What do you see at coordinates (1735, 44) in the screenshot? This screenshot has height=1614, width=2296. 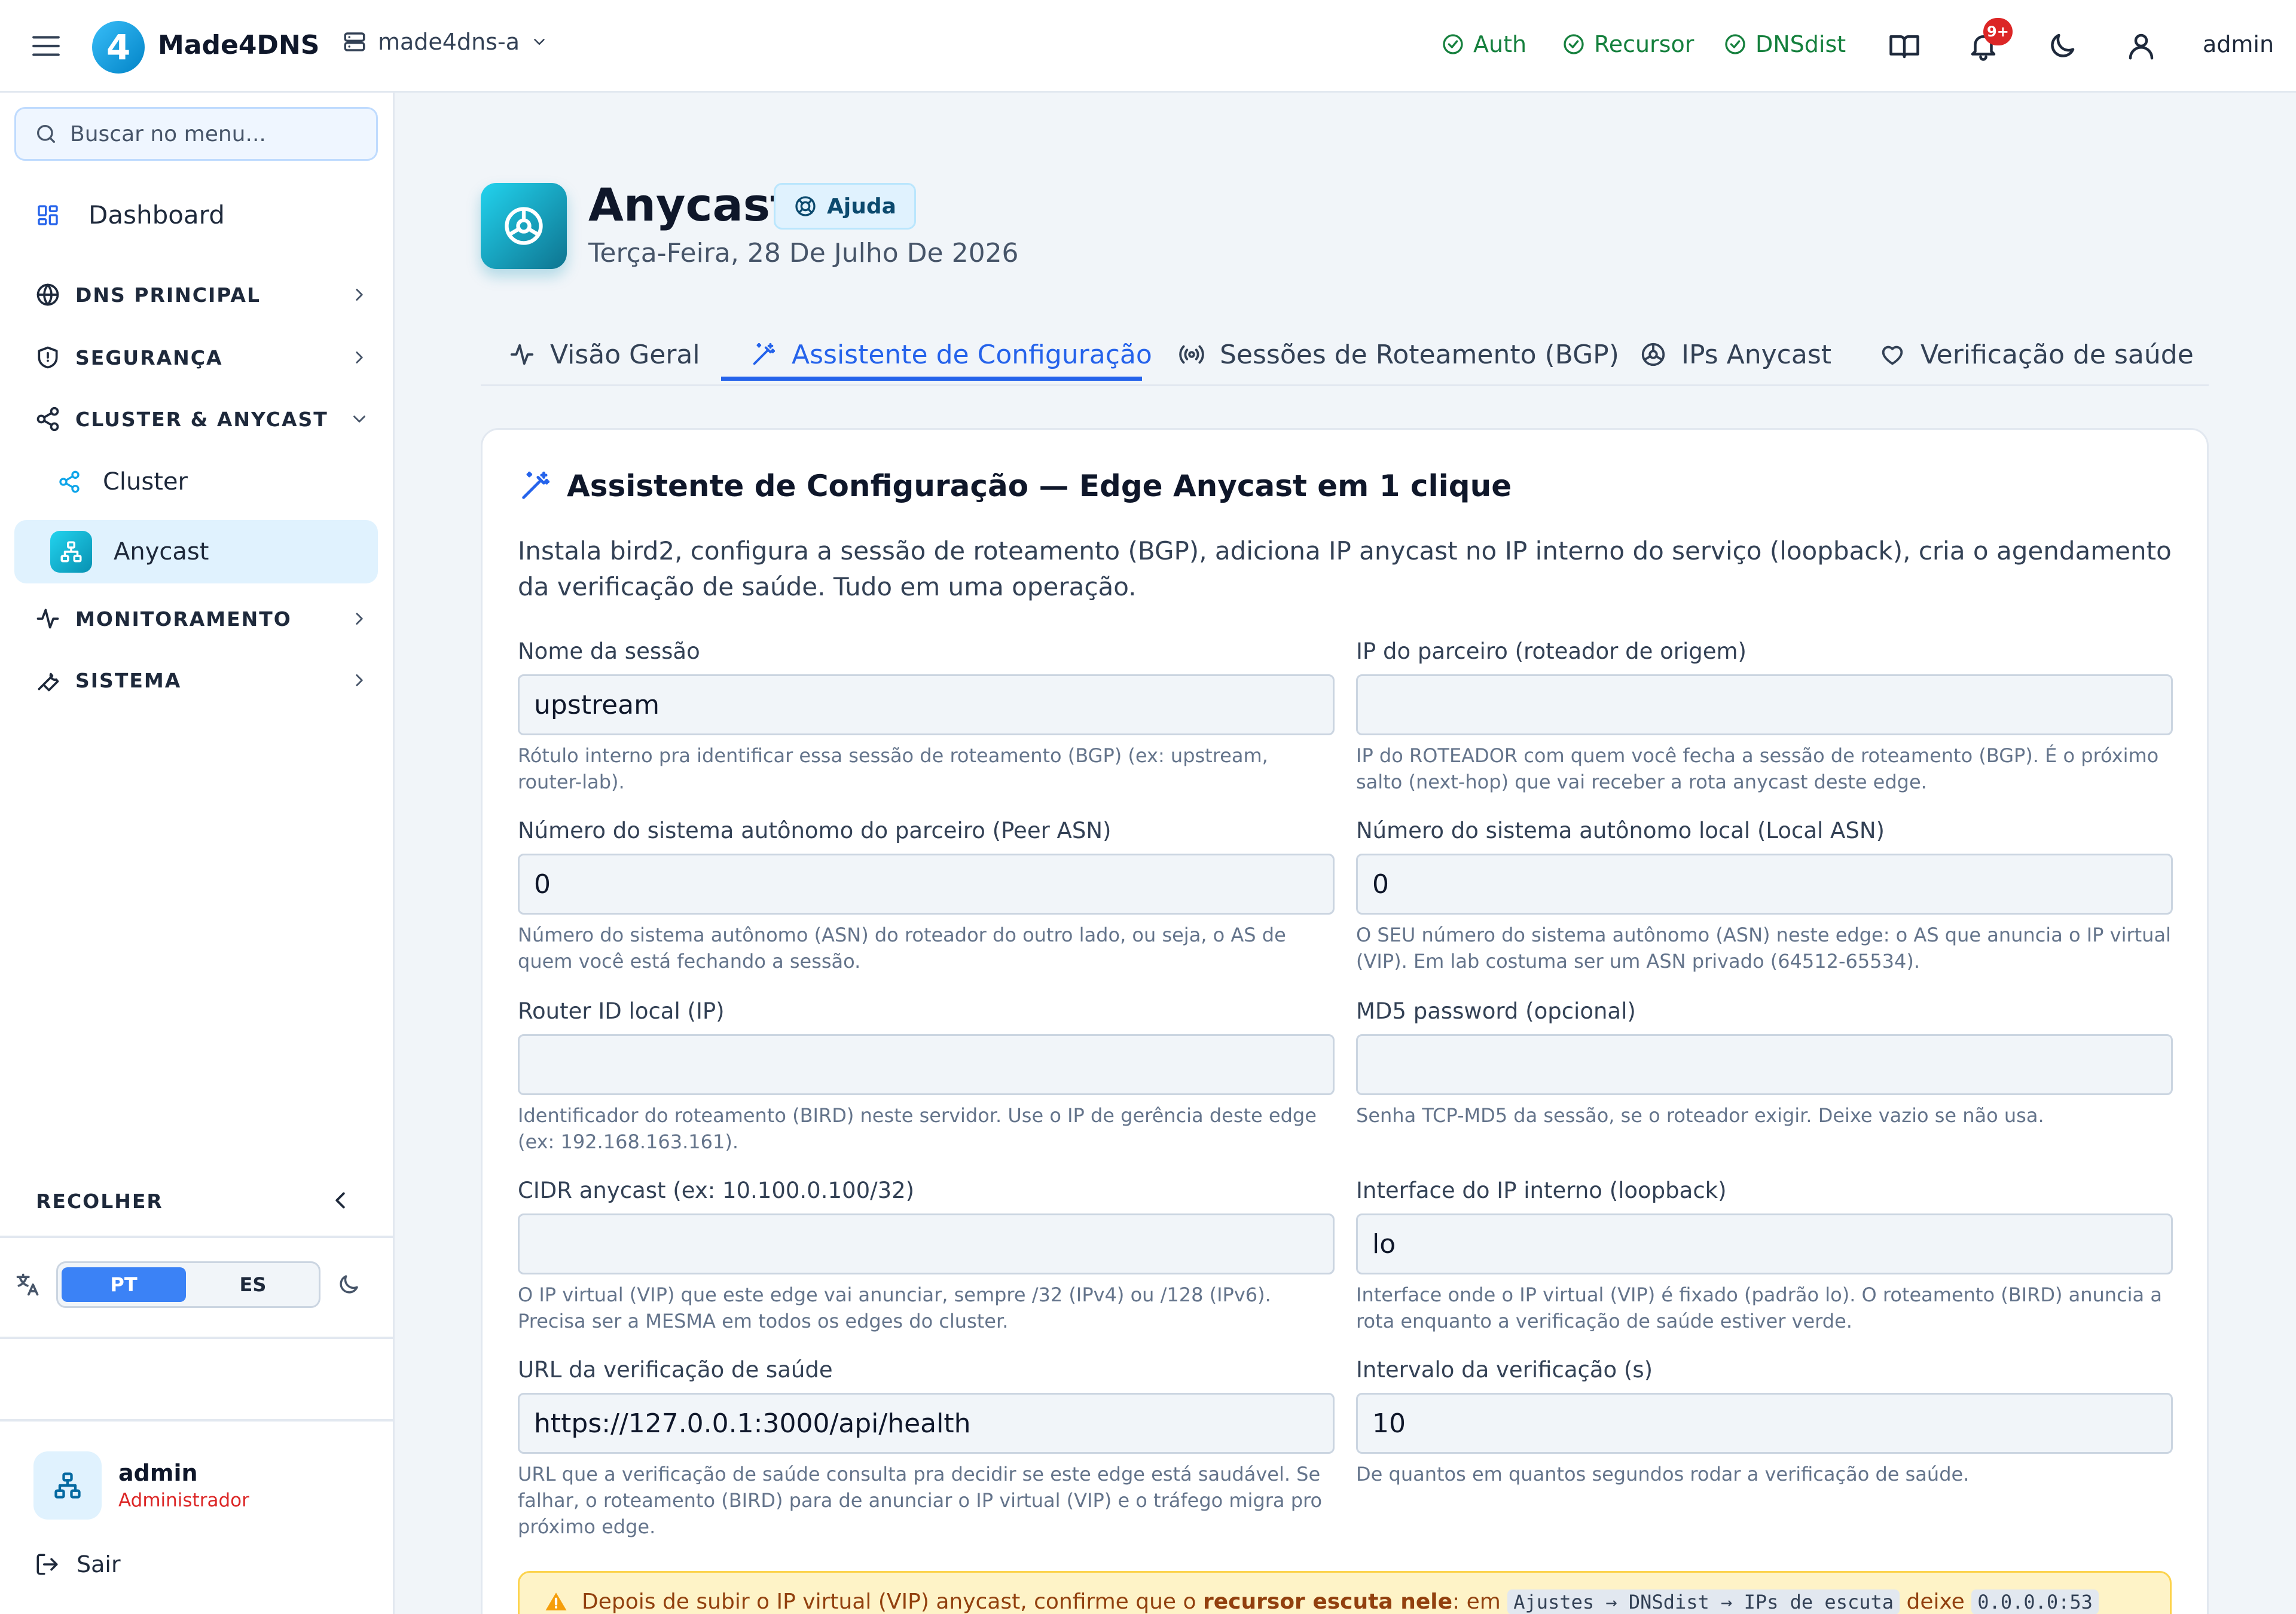 I see `check-circle-icon` at bounding box center [1735, 44].